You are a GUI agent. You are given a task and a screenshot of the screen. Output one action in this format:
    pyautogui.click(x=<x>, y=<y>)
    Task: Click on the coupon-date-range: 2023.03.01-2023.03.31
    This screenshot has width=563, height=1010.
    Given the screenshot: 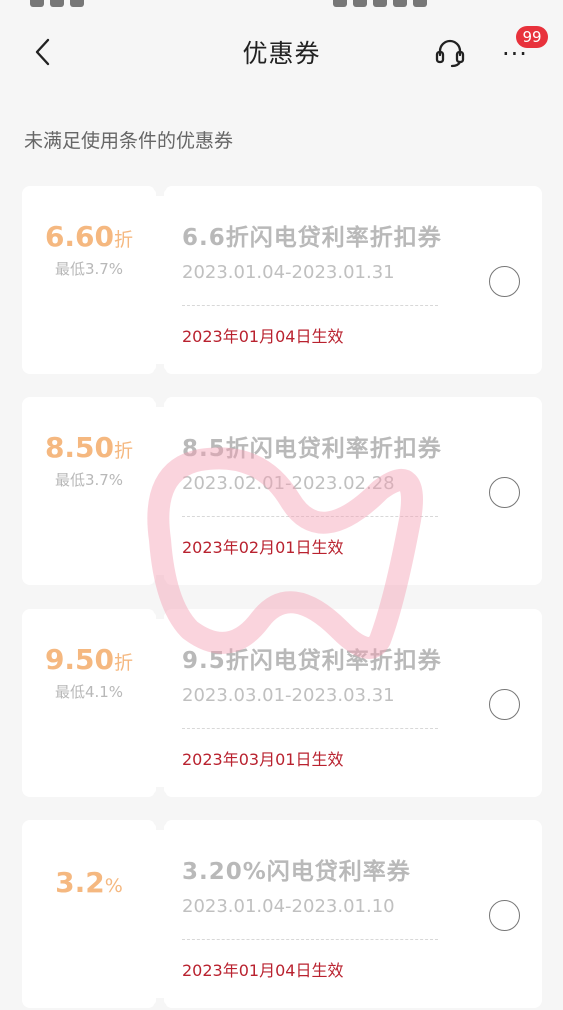 What is the action you would take?
    pyautogui.click(x=288, y=695)
    